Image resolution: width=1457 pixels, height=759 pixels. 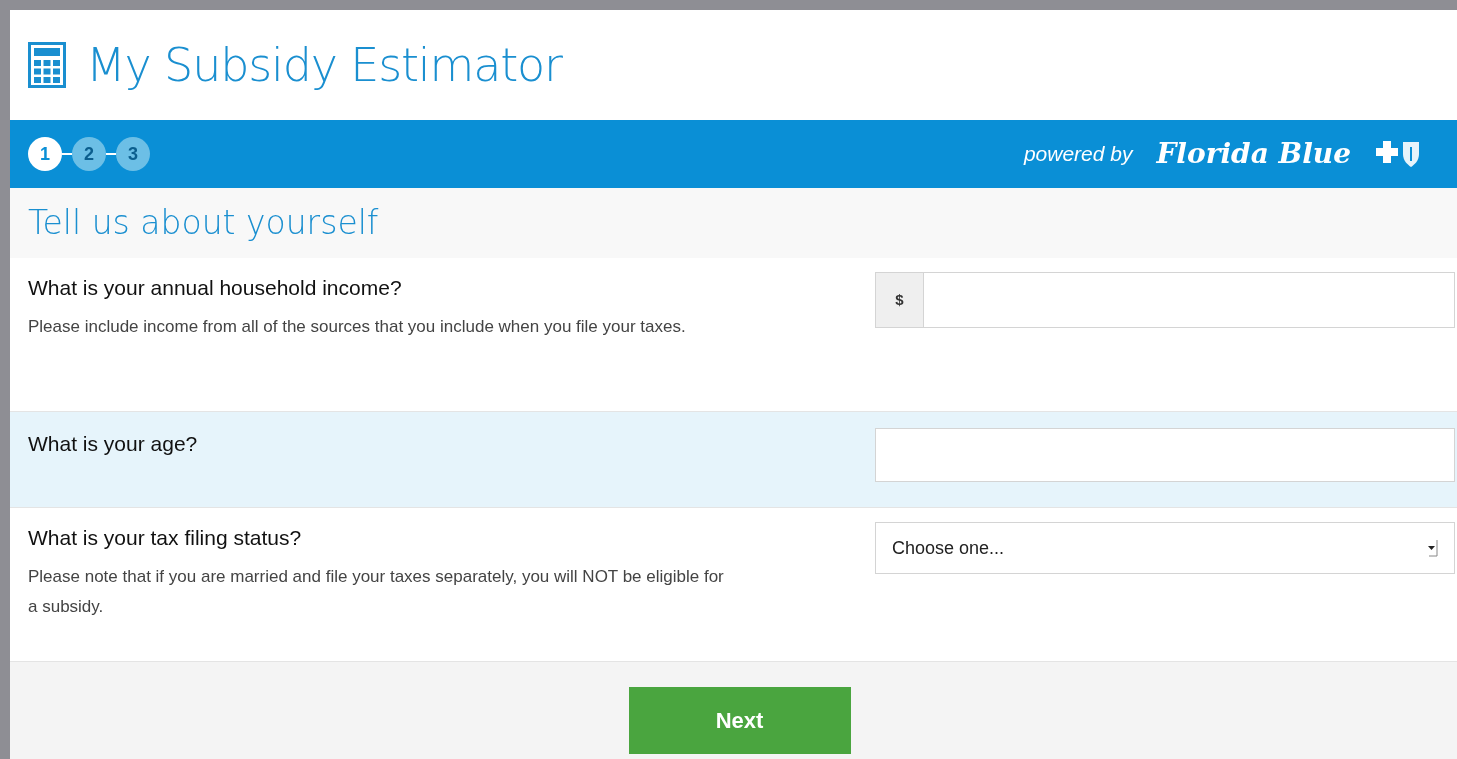 What do you see at coordinates (165, 538) in the screenshot?
I see `question-label: What is your tax filing status?` at bounding box center [165, 538].